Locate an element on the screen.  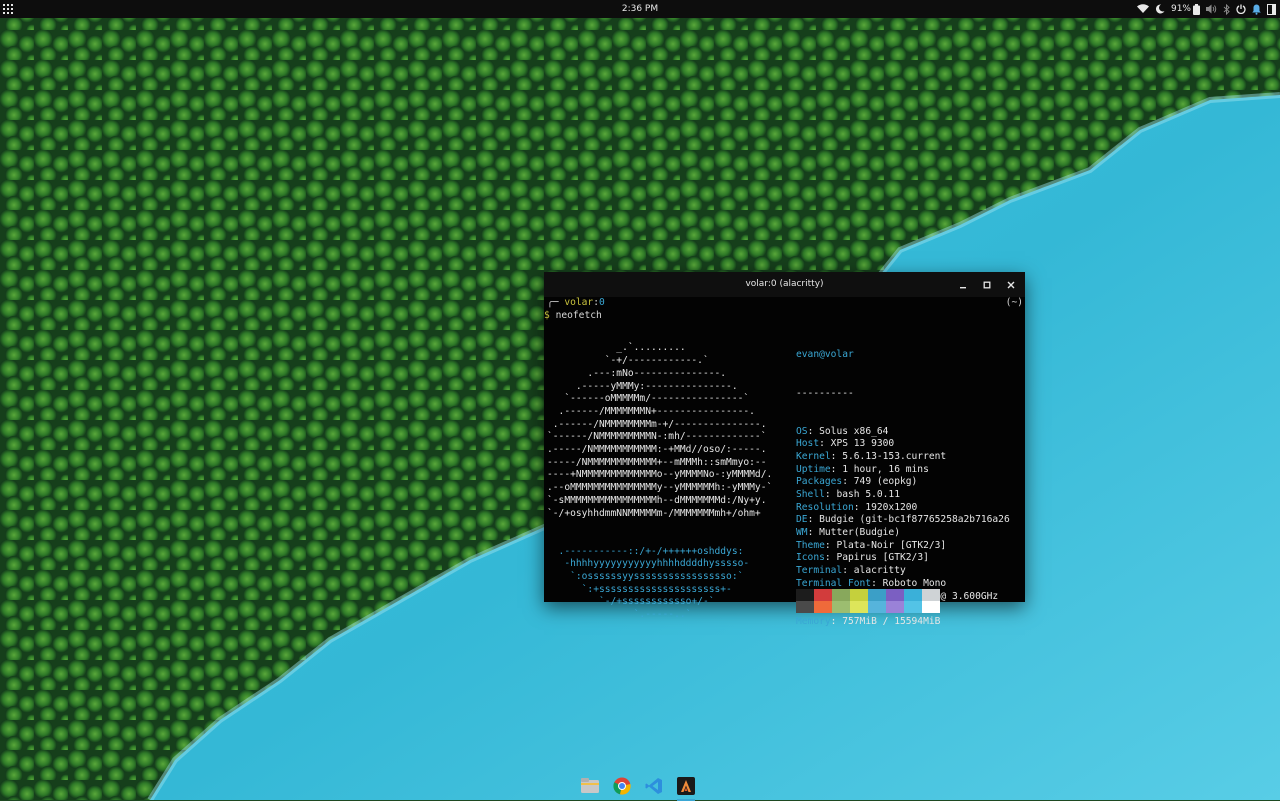
minimize-icon is located at coordinates (962, 287).